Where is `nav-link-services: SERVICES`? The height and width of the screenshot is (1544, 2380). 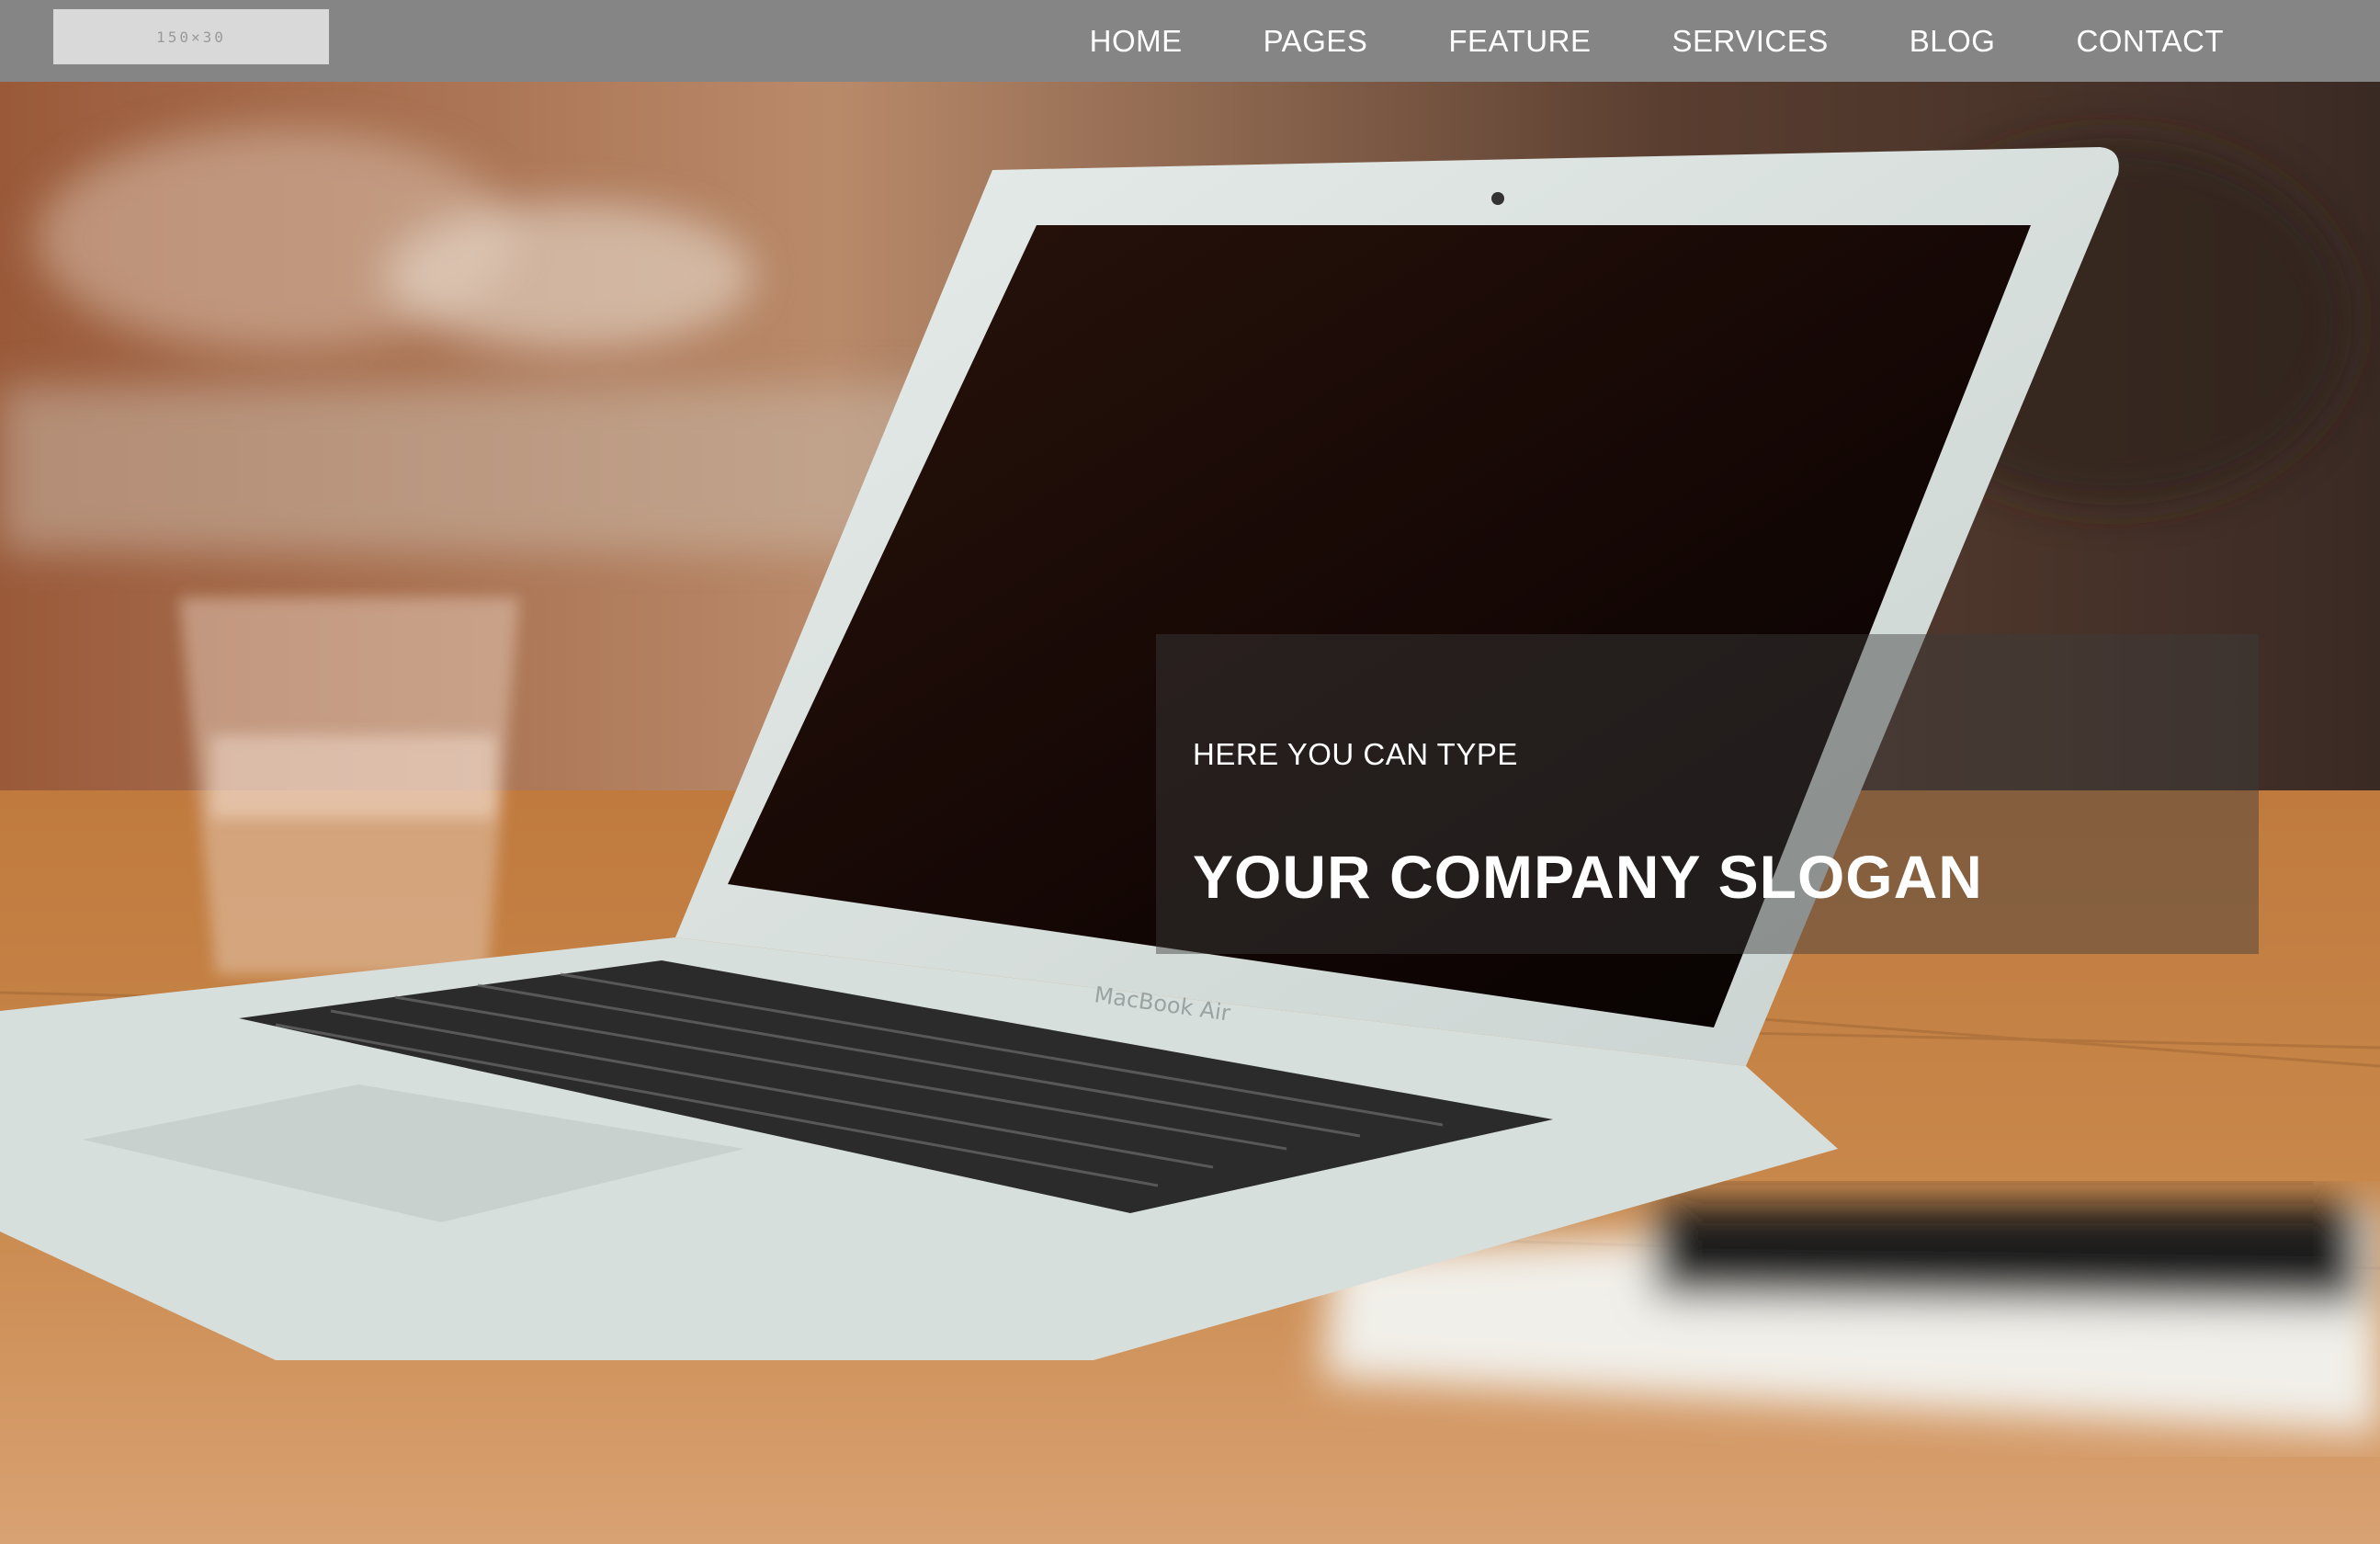
nav-link-services: SERVICES is located at coordinates (1749, 41).